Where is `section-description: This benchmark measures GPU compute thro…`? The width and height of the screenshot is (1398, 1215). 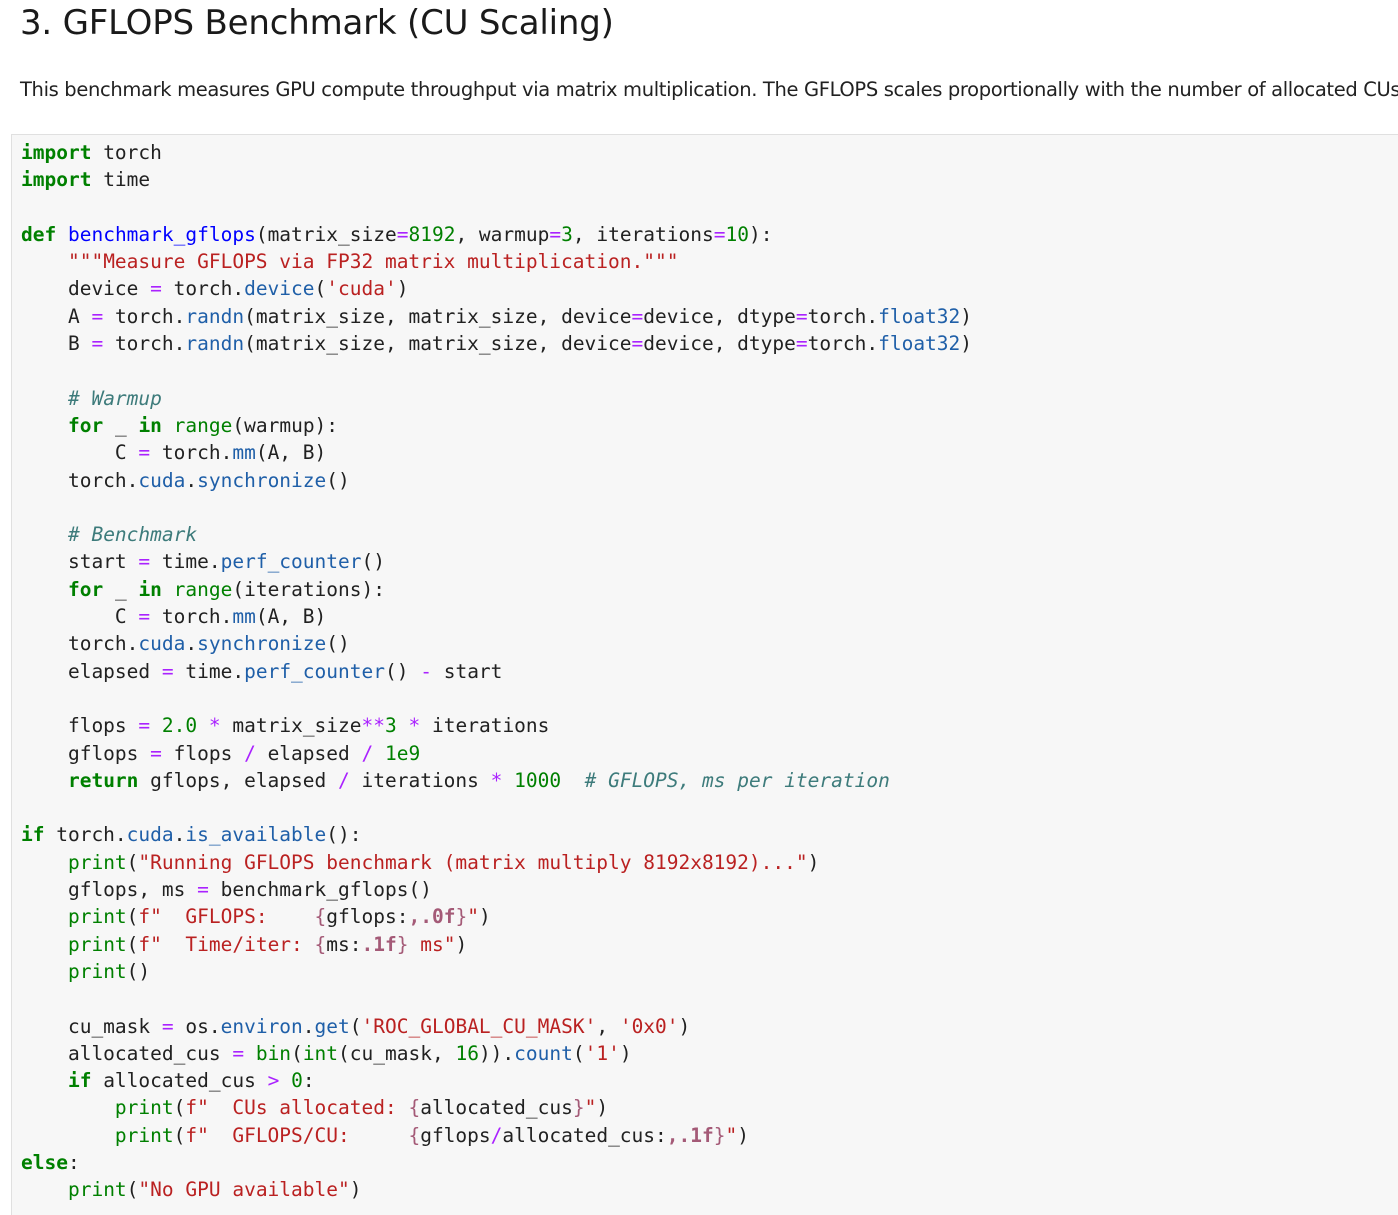 section-description: This benchmark measures GPU compute thro… is located at coordinates (709, 89).